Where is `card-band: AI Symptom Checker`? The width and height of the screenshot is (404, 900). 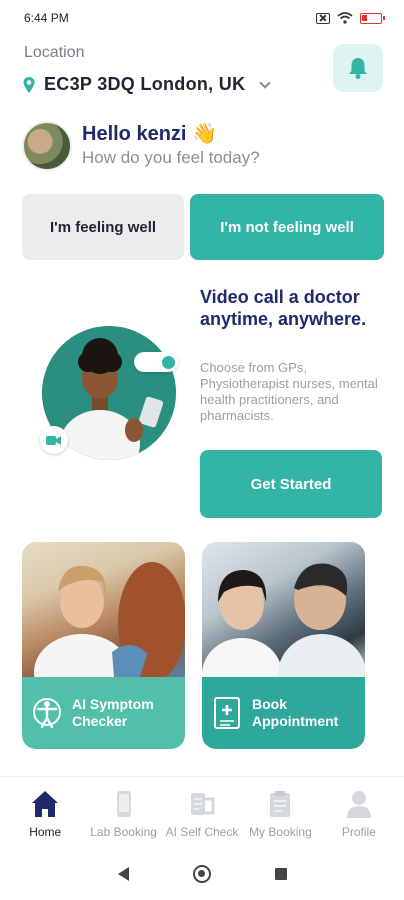 card-band: AI Symptom Checker is located at coordinates (103, 713).